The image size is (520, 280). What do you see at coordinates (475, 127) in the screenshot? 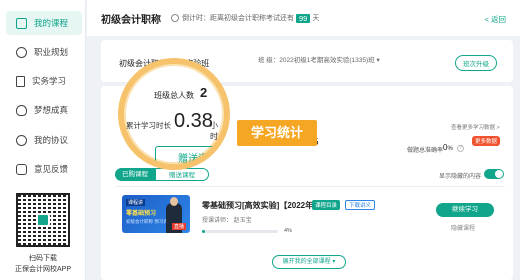
I see `more-study-data-link: 查看更多学习数据 >` at bounding box center [475, 127].